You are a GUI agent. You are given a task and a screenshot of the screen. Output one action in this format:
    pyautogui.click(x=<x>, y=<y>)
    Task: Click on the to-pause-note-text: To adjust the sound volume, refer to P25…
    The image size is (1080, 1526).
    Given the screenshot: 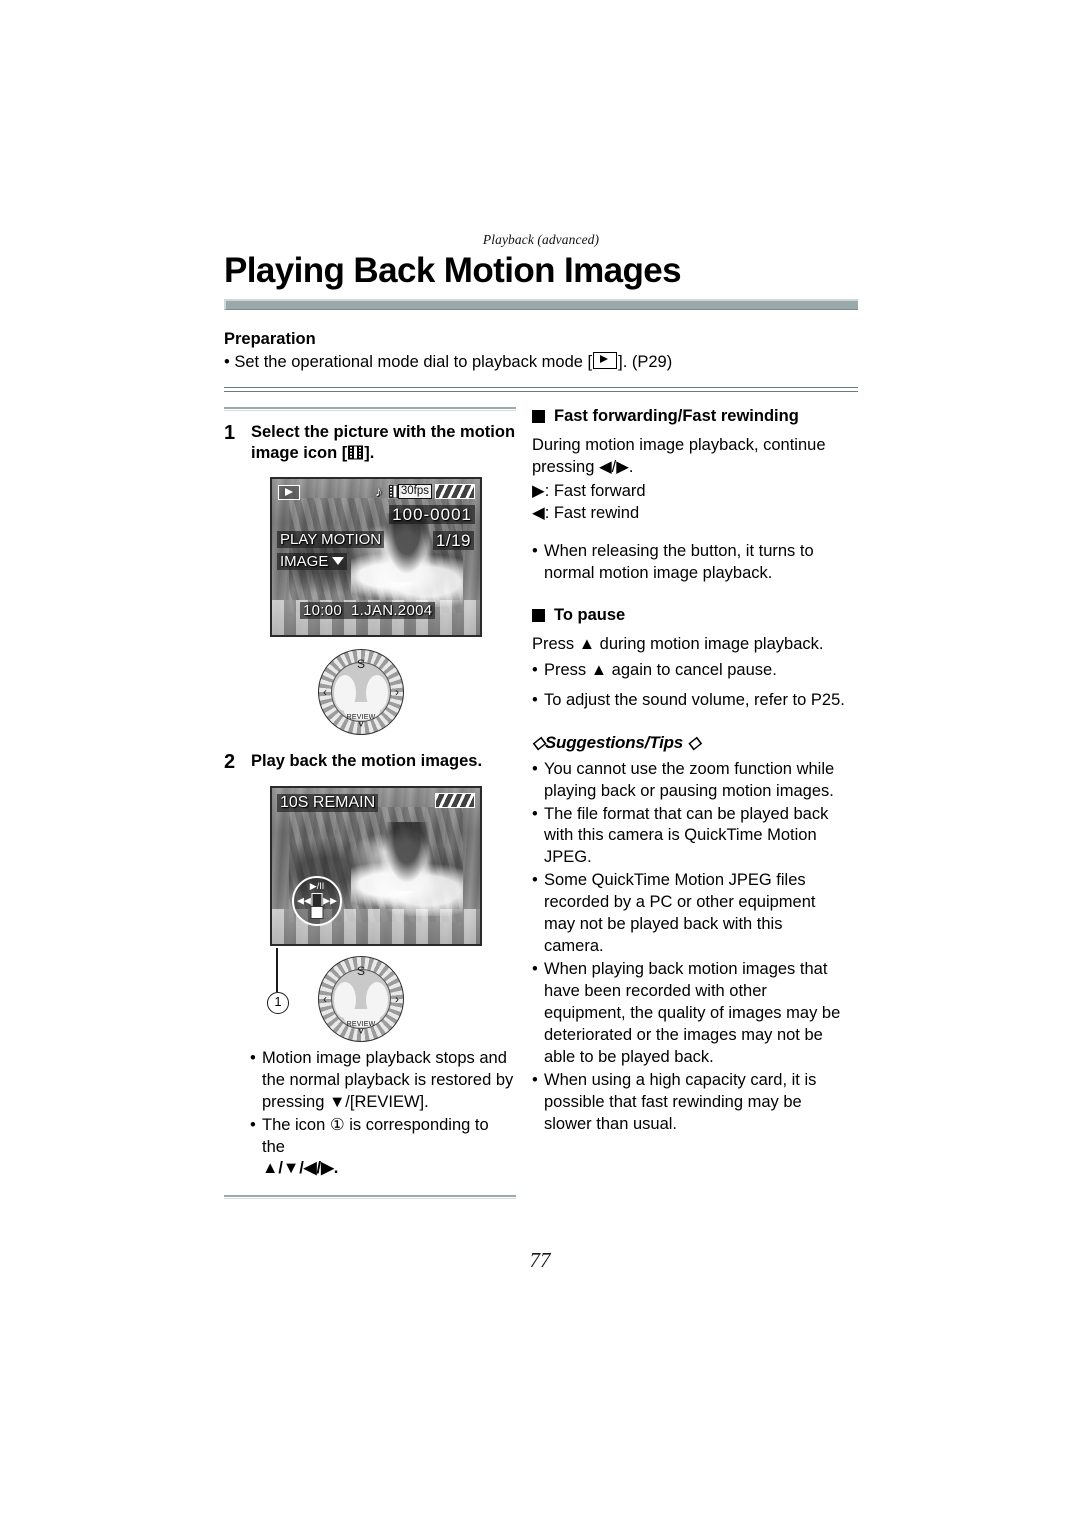 What is the action you would take?
    pyautogui.click(x=694, y=699)
    